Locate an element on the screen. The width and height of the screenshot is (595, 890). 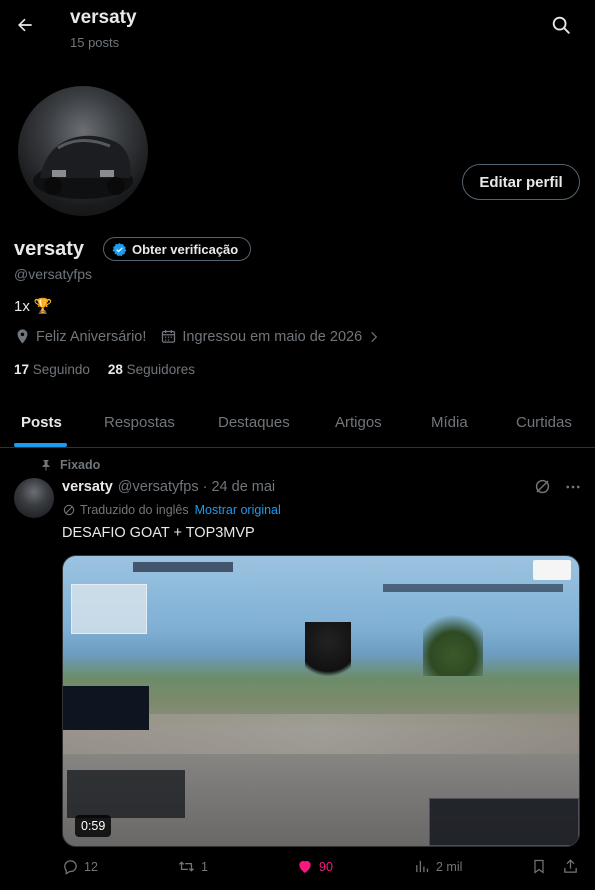
chevron-right-icon is located at coordinates (374, 336).